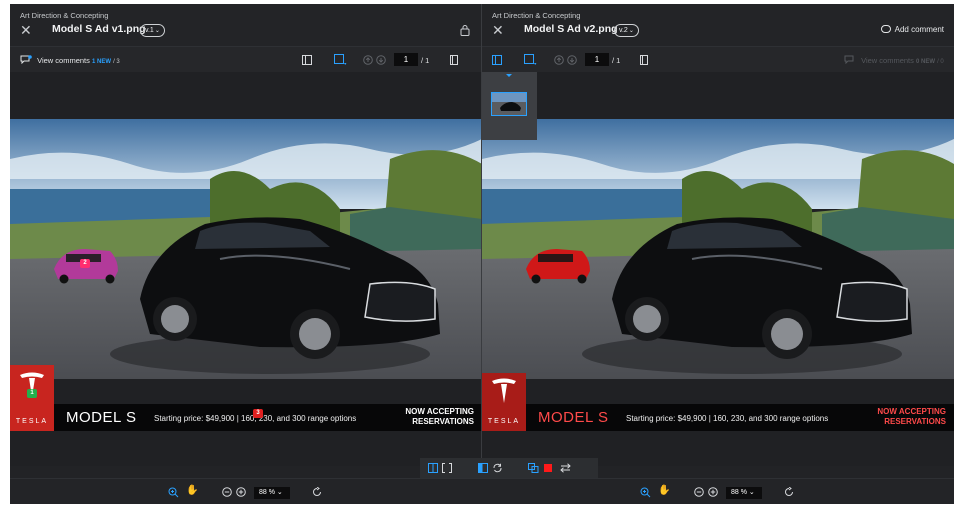  What do you see at coordinates (497, 468) in the screenshot?
I see `sync-icon` at bounding box center [497, 468].